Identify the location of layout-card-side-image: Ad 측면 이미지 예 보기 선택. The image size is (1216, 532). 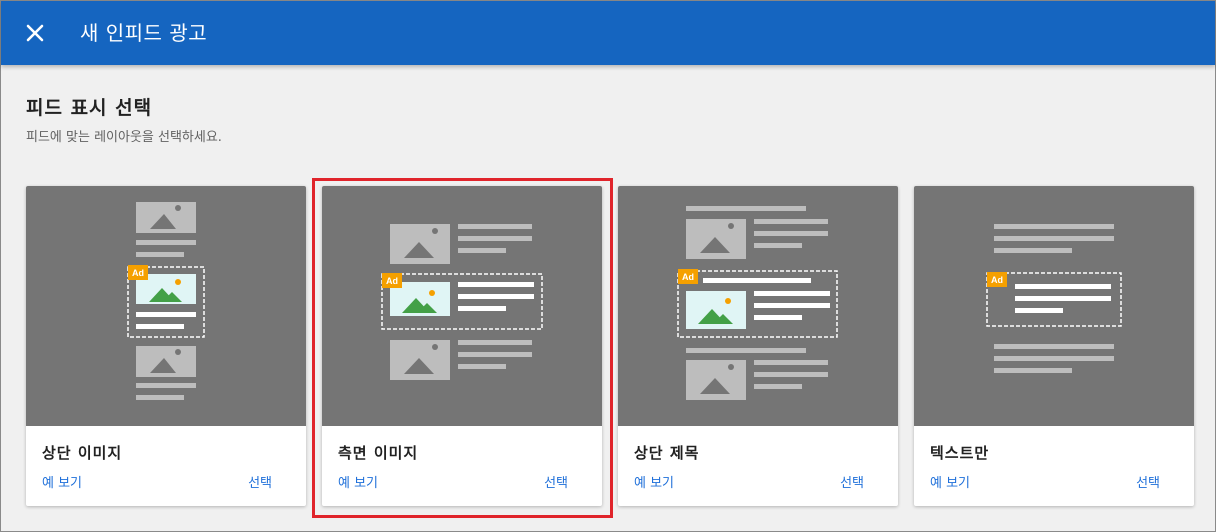
(462, 346).